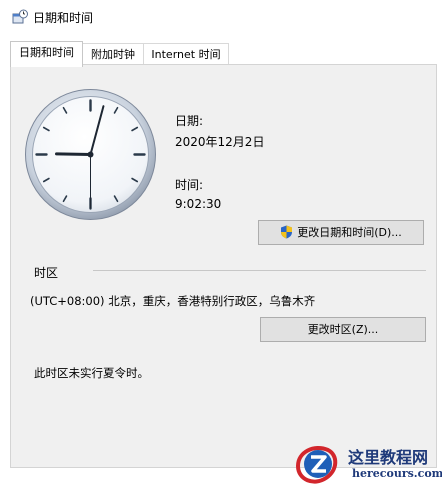 This screenshot has height=488, width=442. I want to click on watermark: 这里教程网 herecours.com, so click(367, 464).